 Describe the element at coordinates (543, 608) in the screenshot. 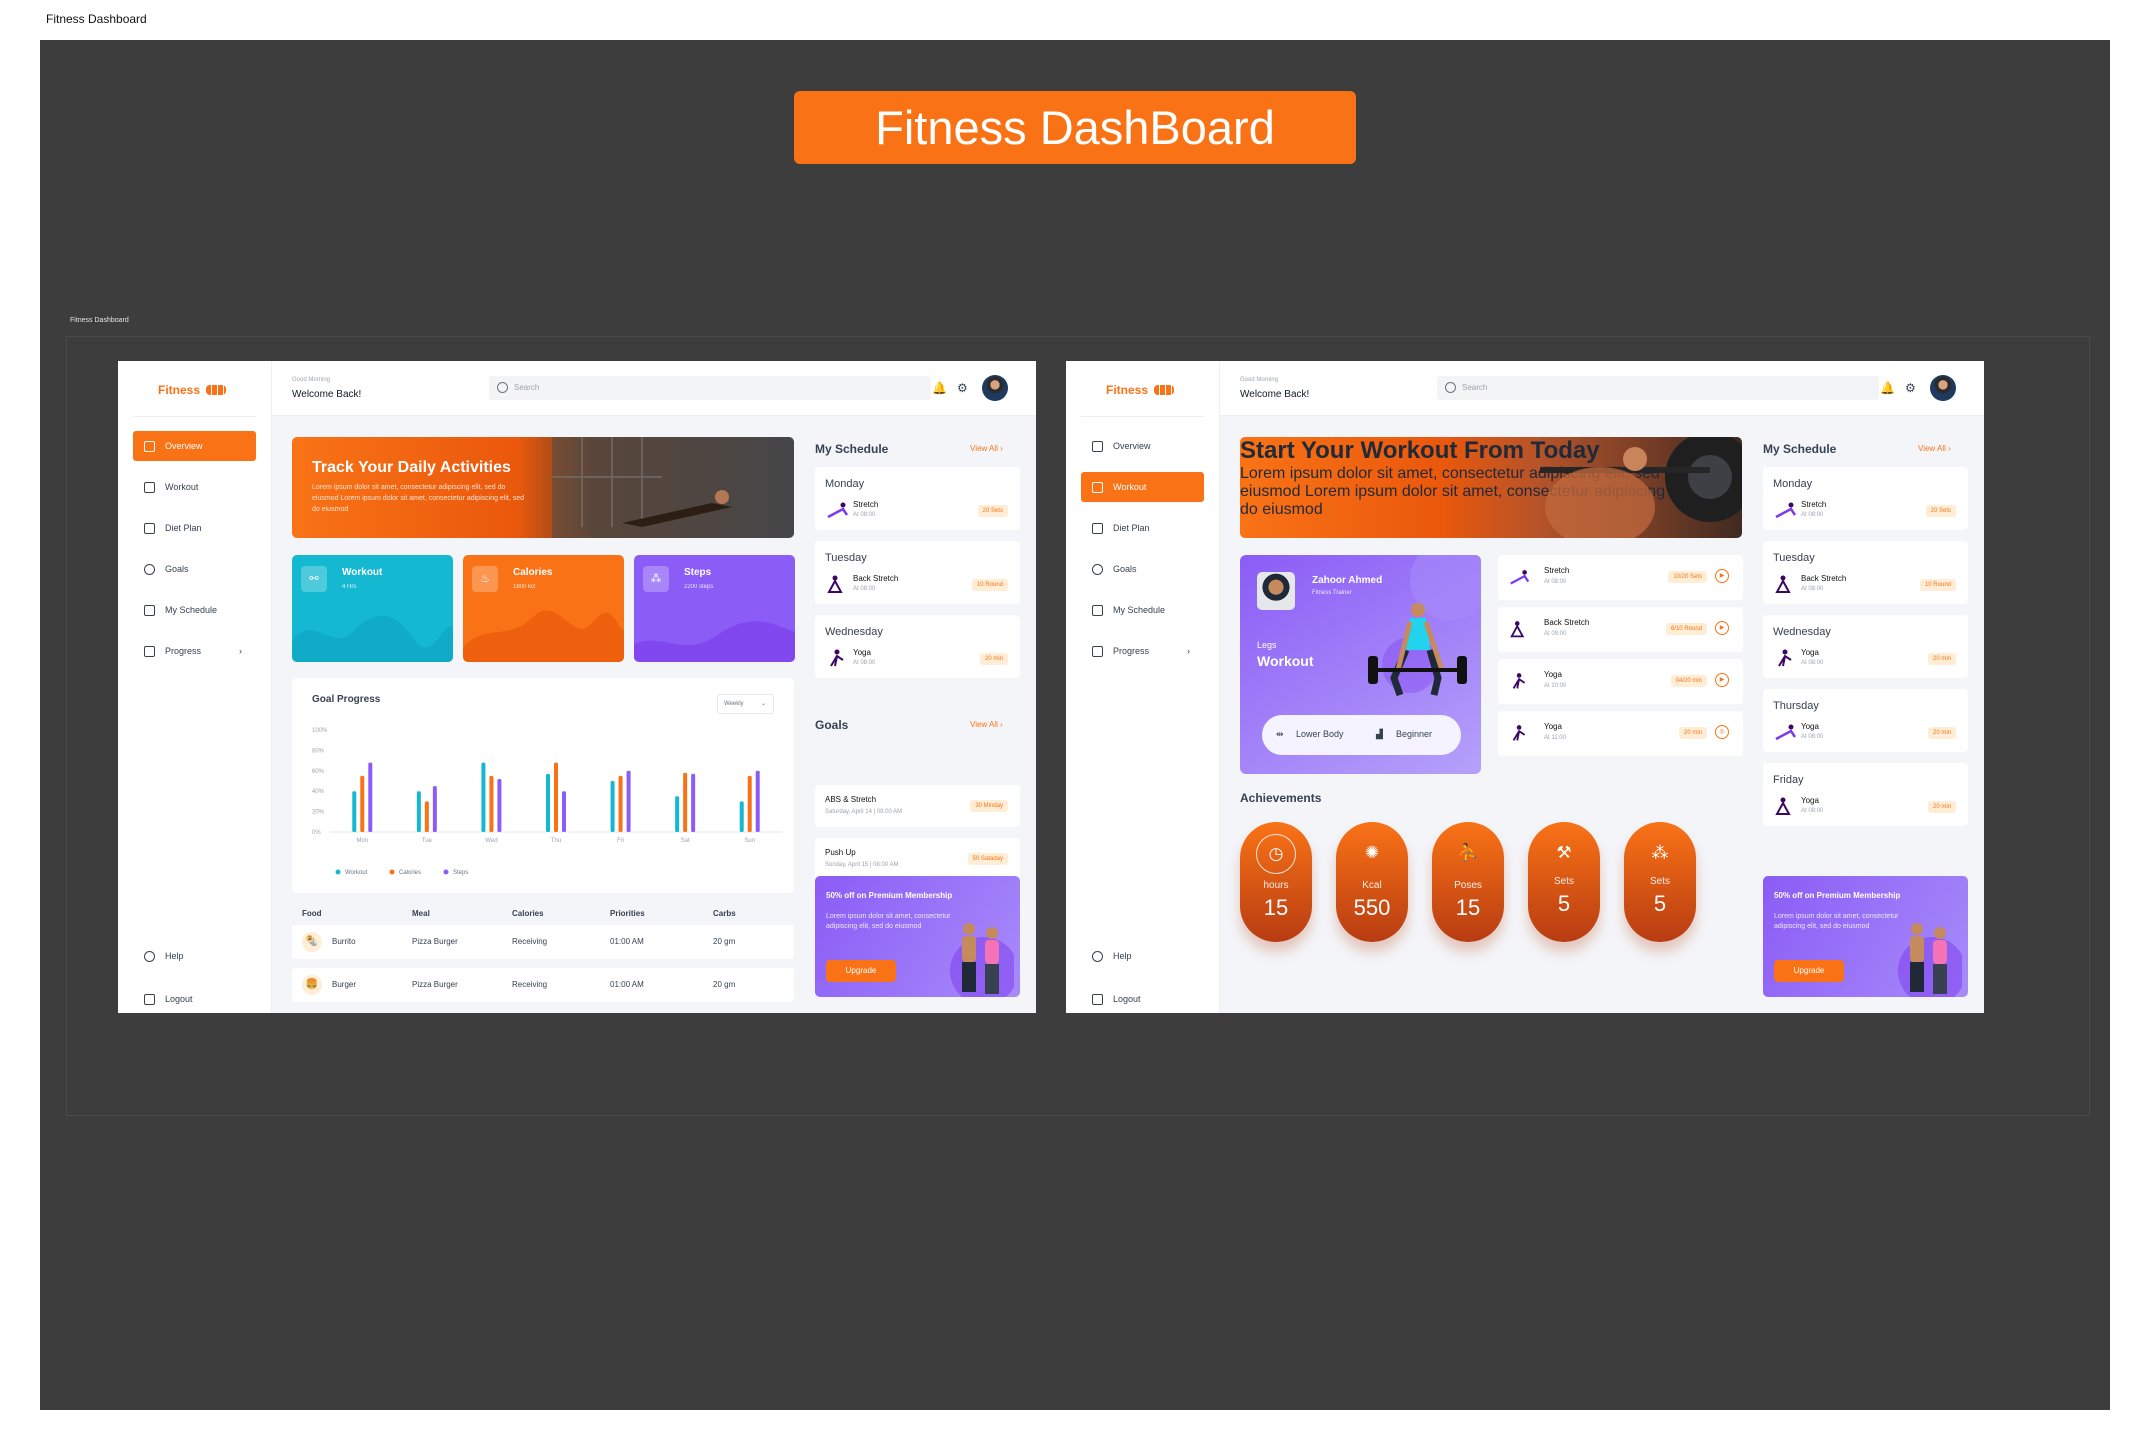

I see `calories-stat-card: ♨ Calories 1800 kcl` at that location.